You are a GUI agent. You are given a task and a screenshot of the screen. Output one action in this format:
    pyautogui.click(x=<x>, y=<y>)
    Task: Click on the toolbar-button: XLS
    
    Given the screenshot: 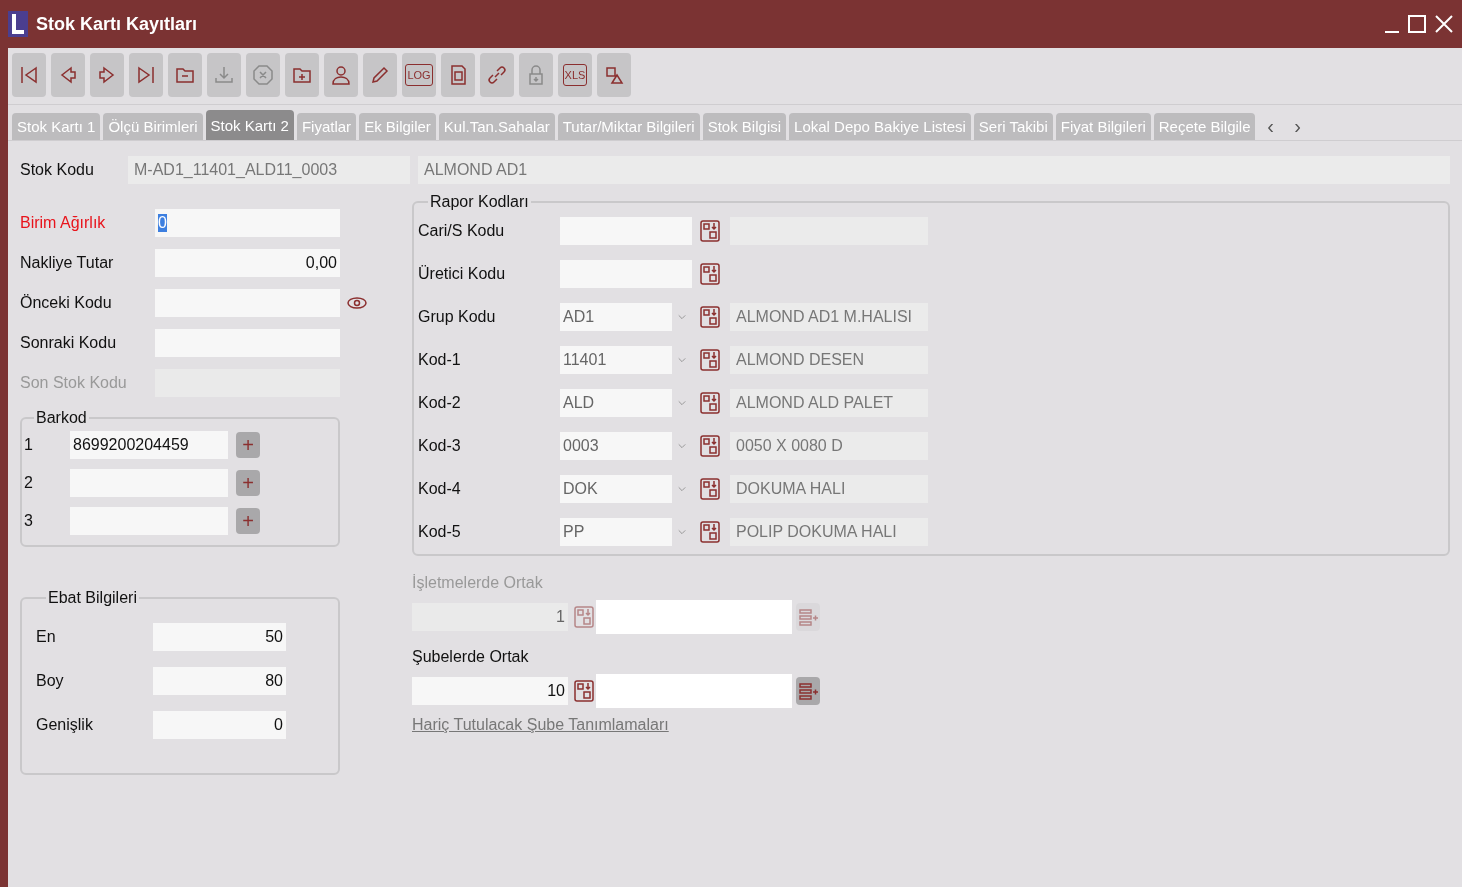 What is the action you would take?
    pyautogui.click(x=575, y=75)
    